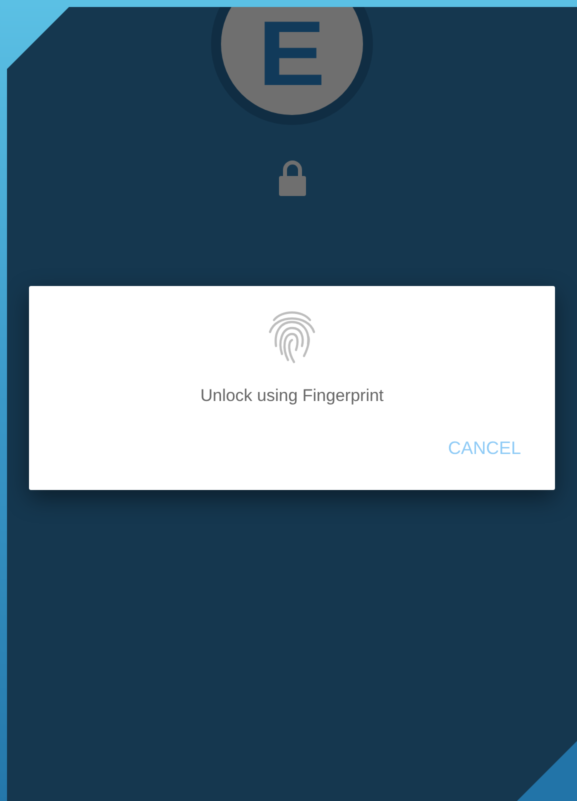 The width and height of the screenshot is (577, 801). Describe the element at coordinates (484, 448) in the screenshot. I see `cancel-button: CANCEL` at that location.